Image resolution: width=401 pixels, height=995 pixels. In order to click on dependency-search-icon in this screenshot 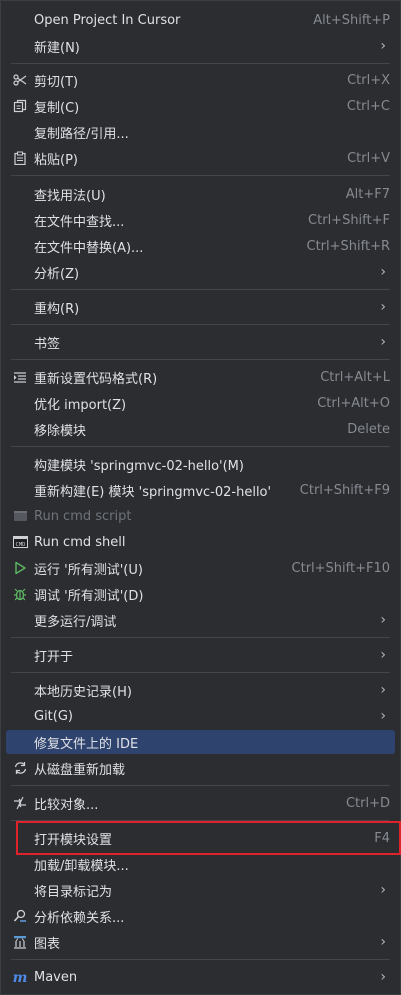, I will do `click(20, 916)`.